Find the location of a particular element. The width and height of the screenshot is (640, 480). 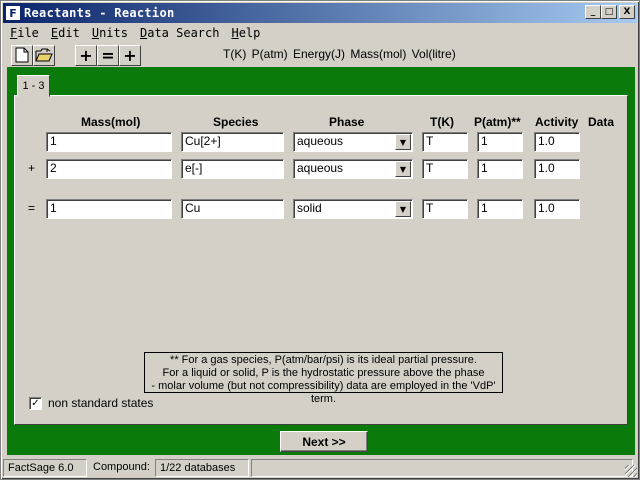

non-standard-states-checkbox: ✓ is located at coordinates (35, 403).